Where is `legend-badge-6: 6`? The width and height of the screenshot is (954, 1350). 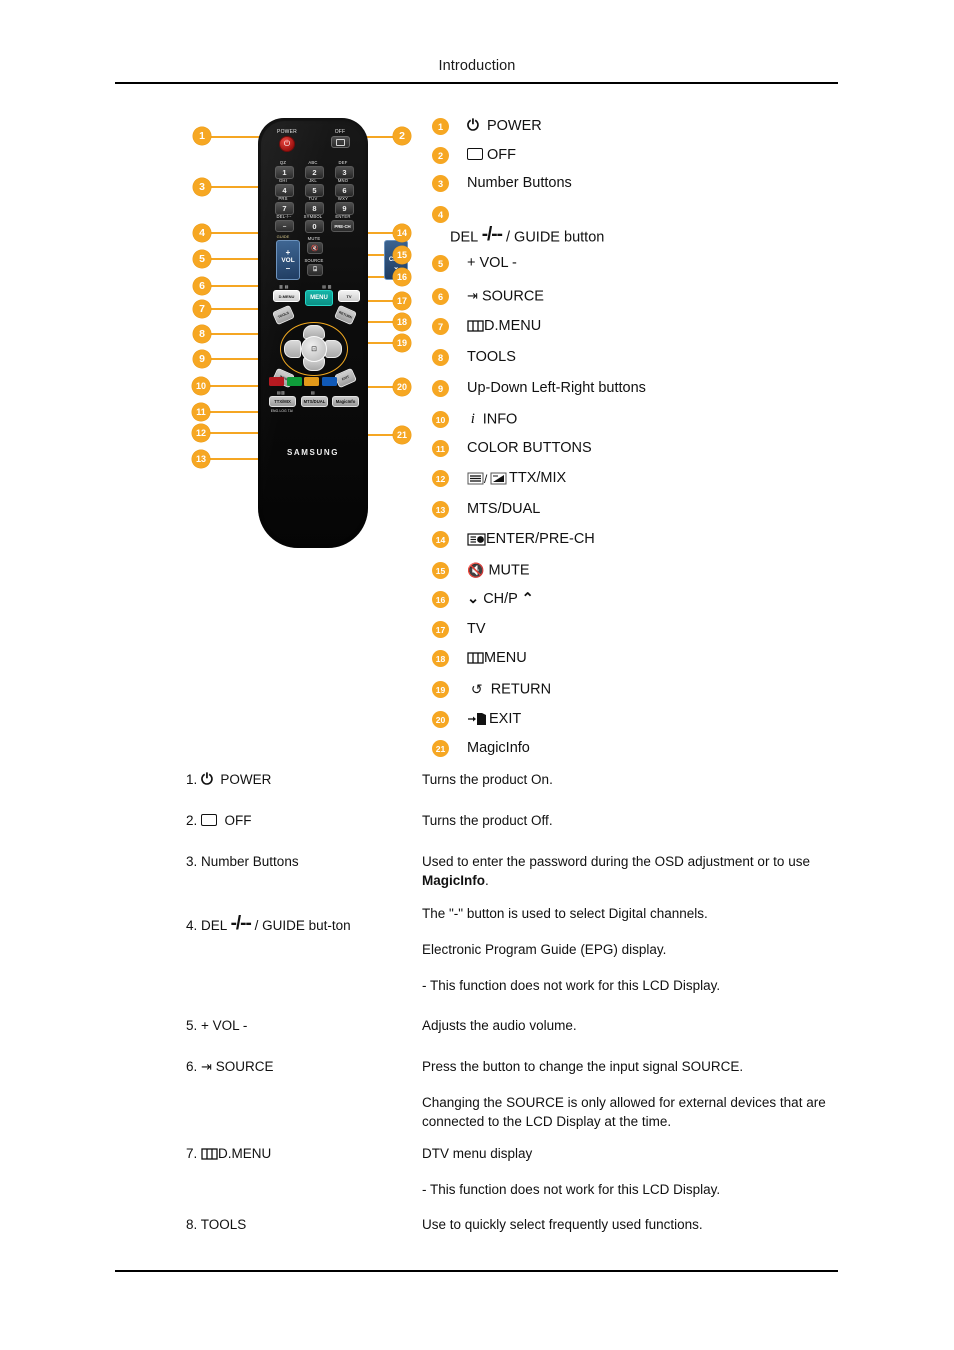
legend-badge-6: 6 is located at coordinates (440, 296).